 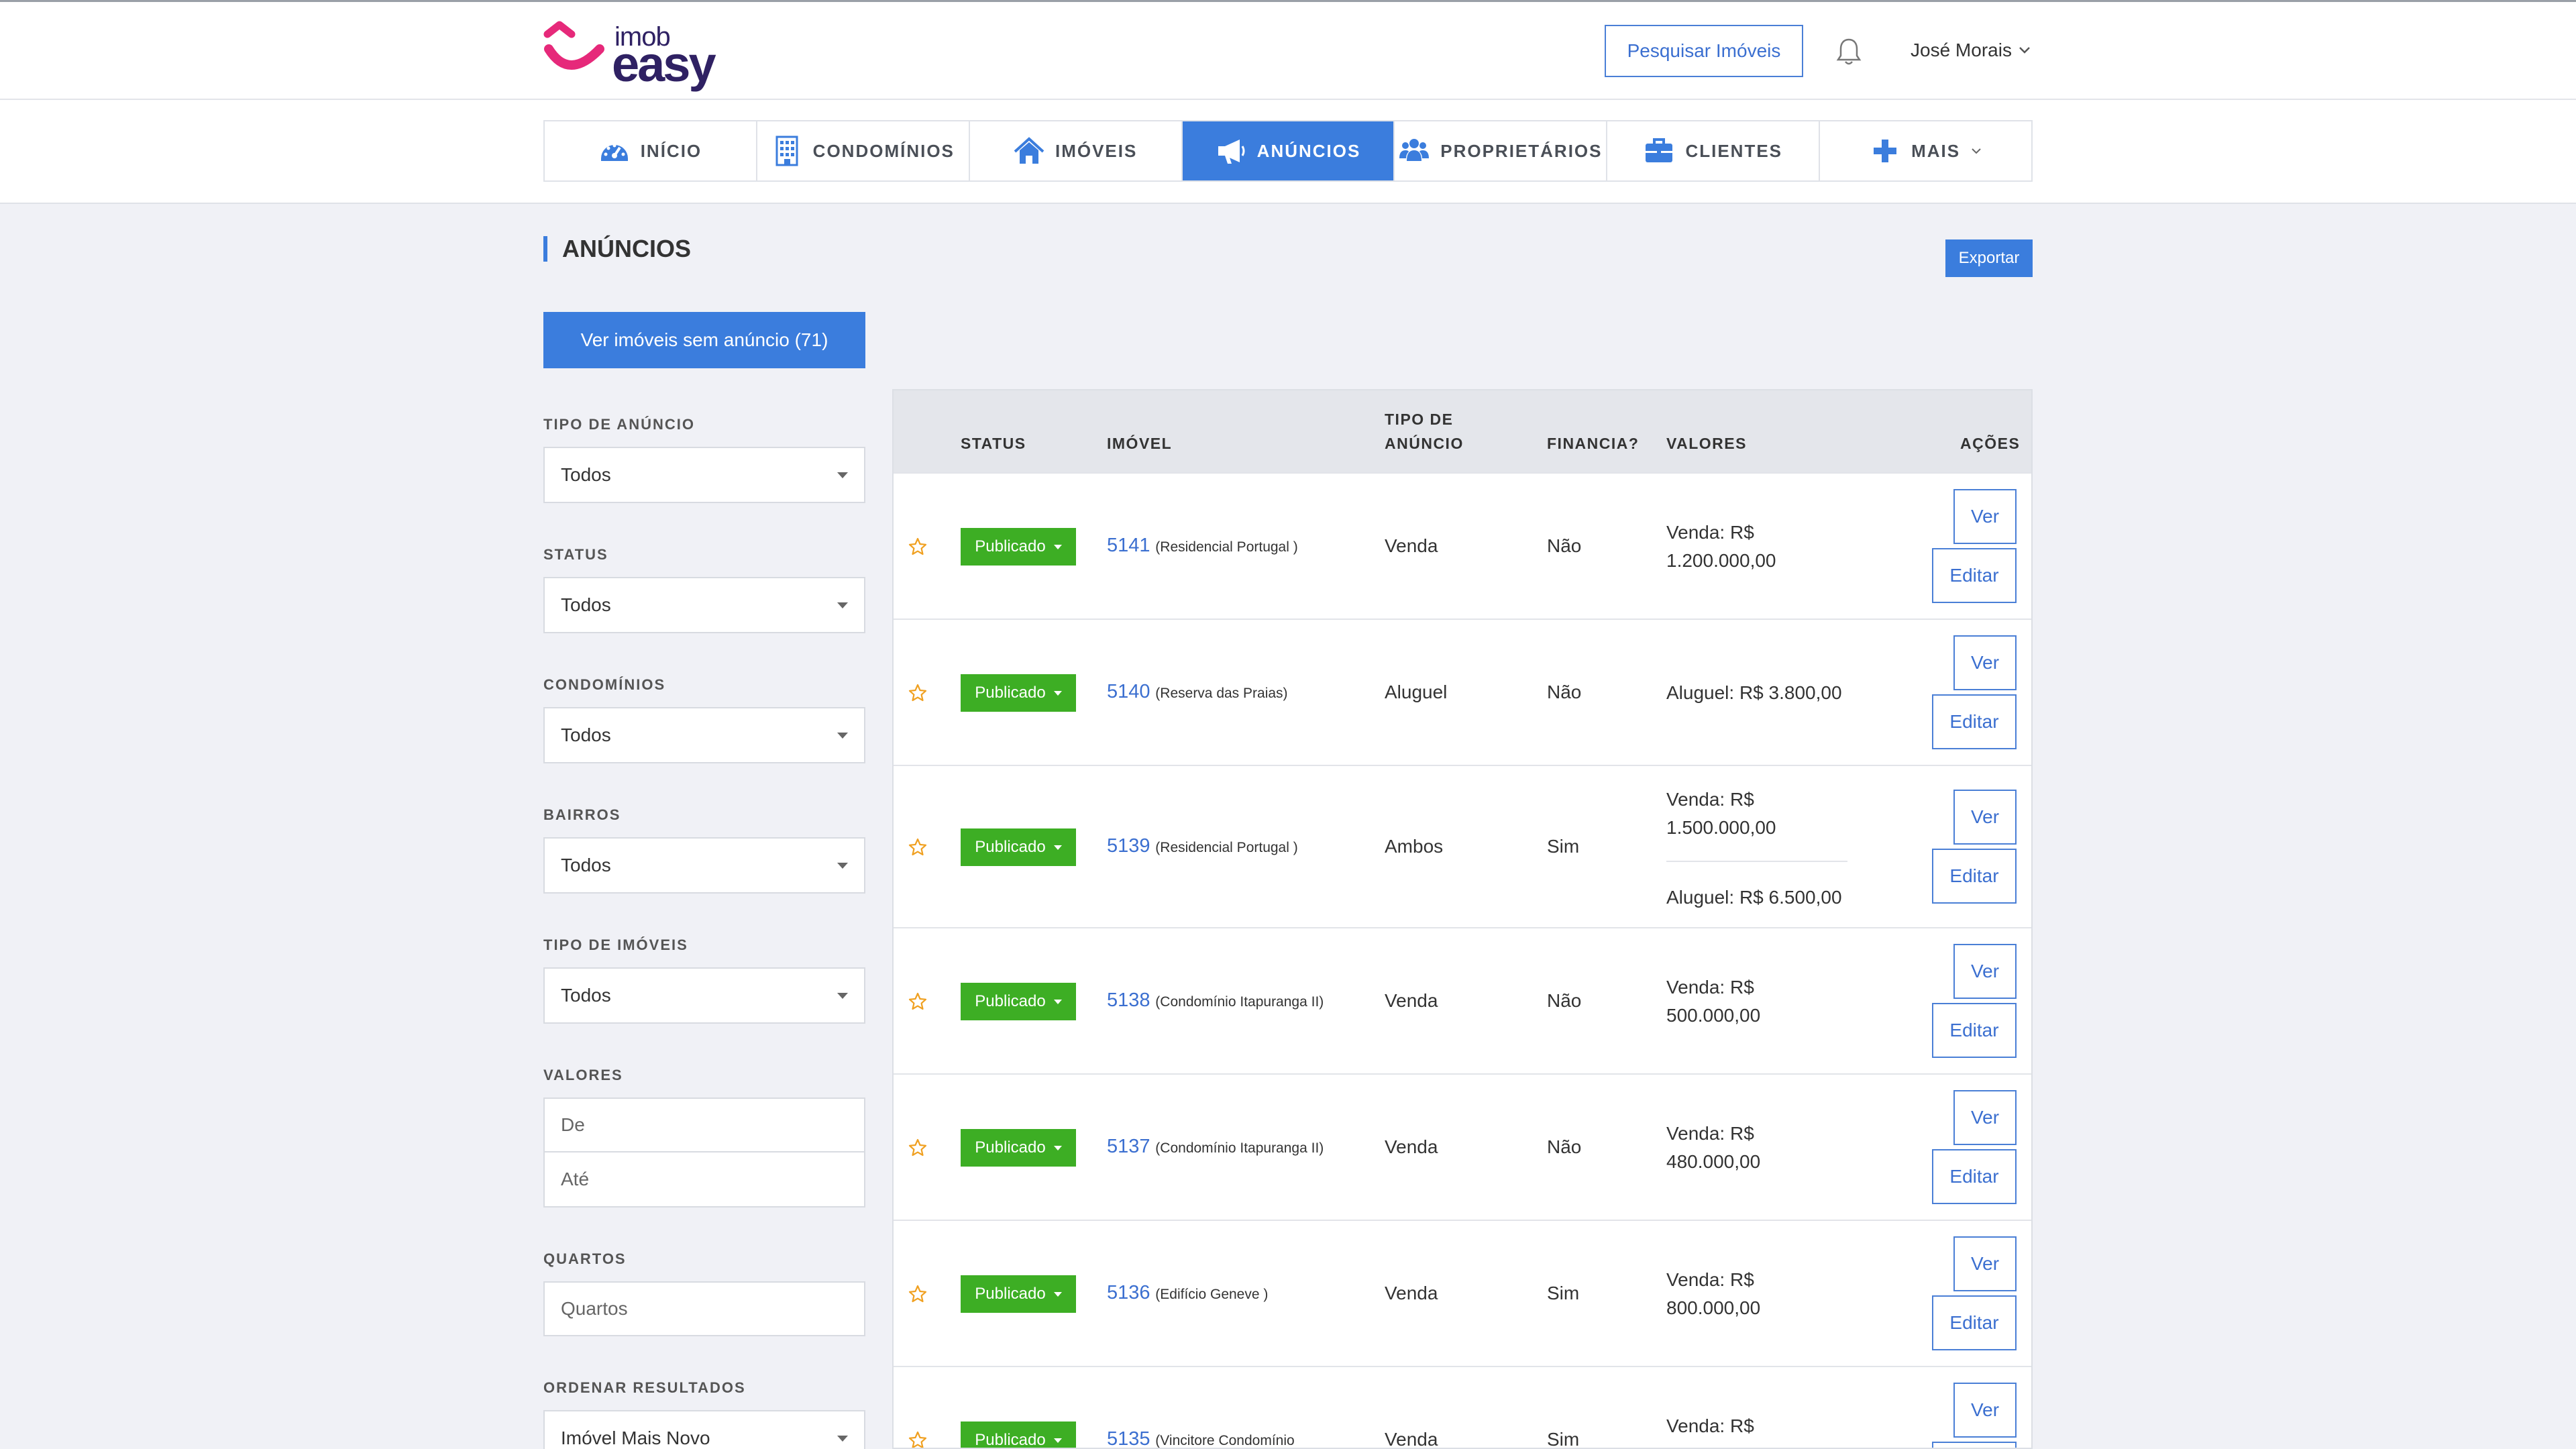 I want to click on nav-mais: MAIS, so click(x=1925, y=150).